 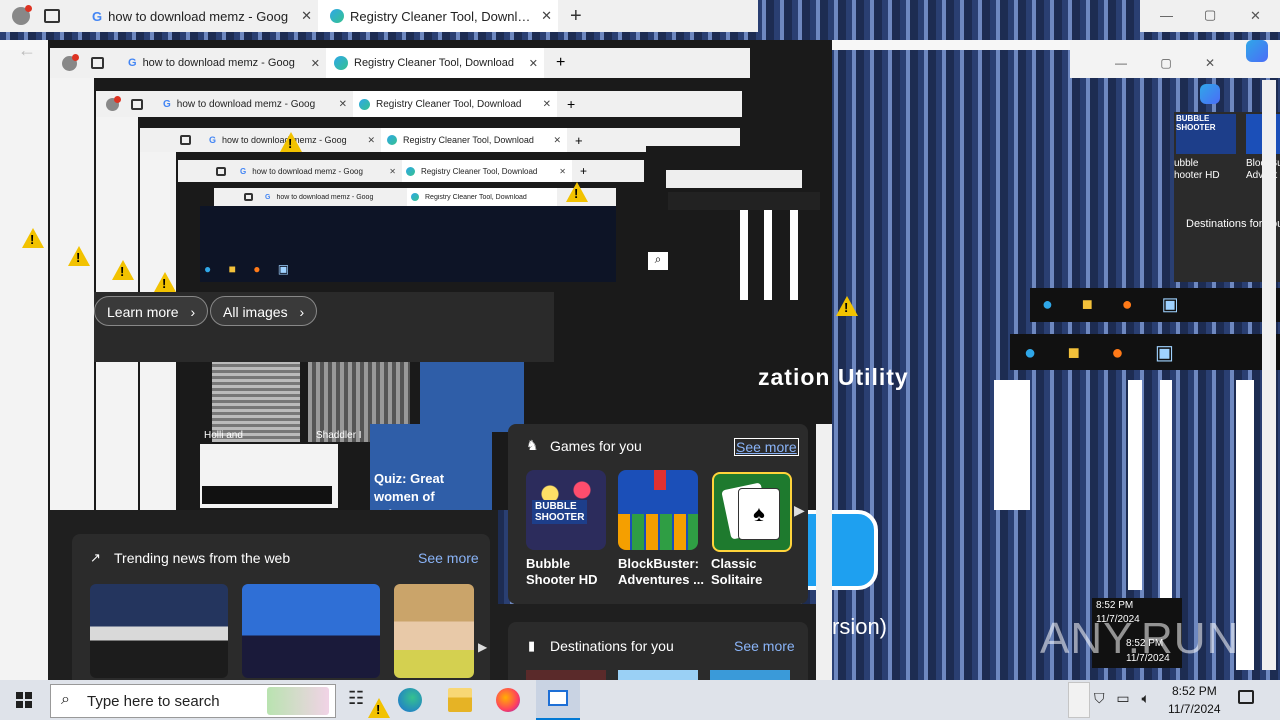 I want to click on image-thumb, so click(x=472, y=397).